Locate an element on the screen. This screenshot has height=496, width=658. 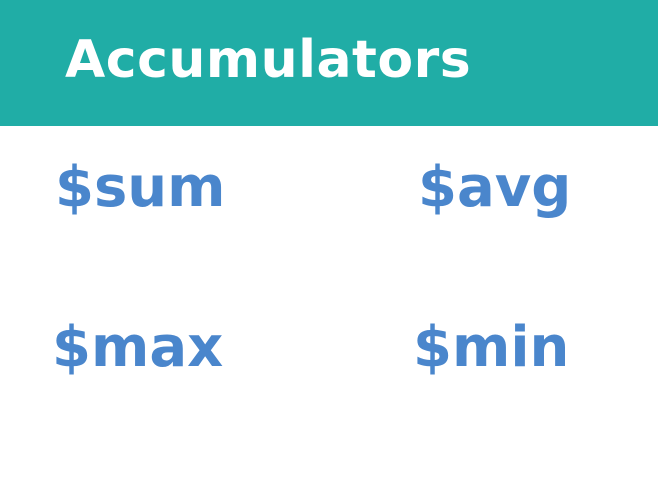
page-title: Accumulators is located at coordinates (268, 60).